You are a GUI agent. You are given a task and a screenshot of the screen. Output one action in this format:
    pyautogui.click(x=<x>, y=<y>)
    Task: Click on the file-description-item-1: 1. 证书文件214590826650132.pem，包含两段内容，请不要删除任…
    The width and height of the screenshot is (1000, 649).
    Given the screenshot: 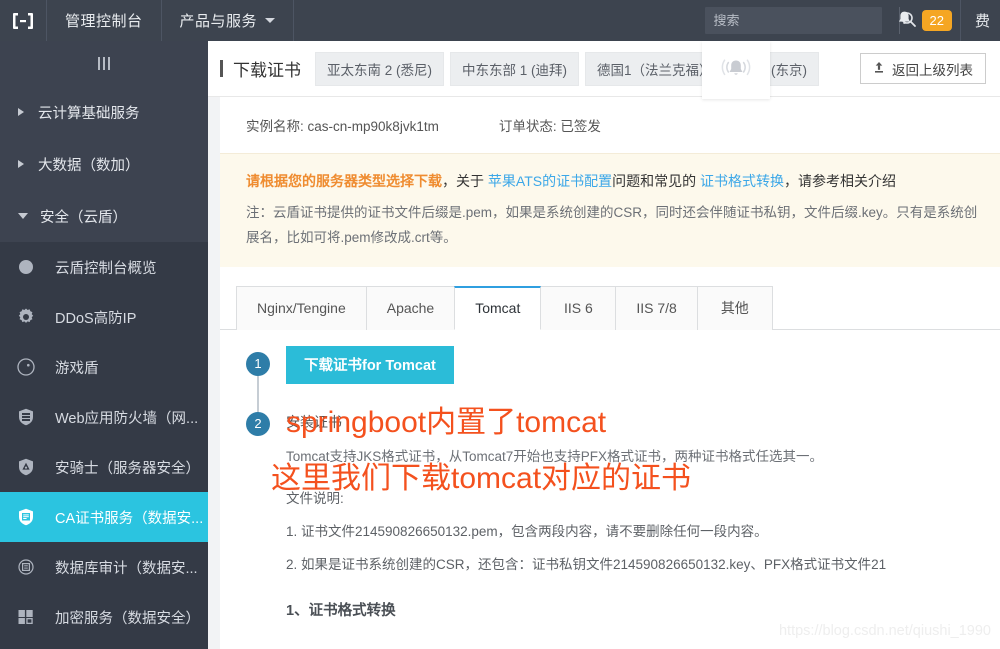 What is the action you would take?
    pyautogui.click(x=527, y=531)
    